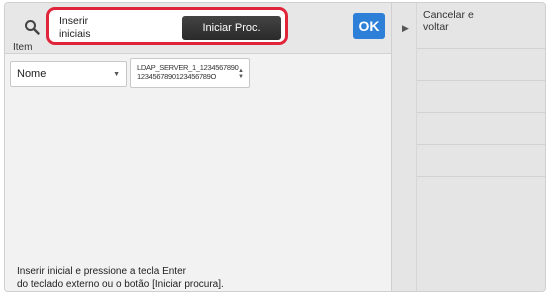 The height and width of the screenshot is (293, 547). What do you see at coordinates (448, 15) in the screenshot?
I see `cancel-label-line-1: Cancelar e` at bounding box center [448, 15].